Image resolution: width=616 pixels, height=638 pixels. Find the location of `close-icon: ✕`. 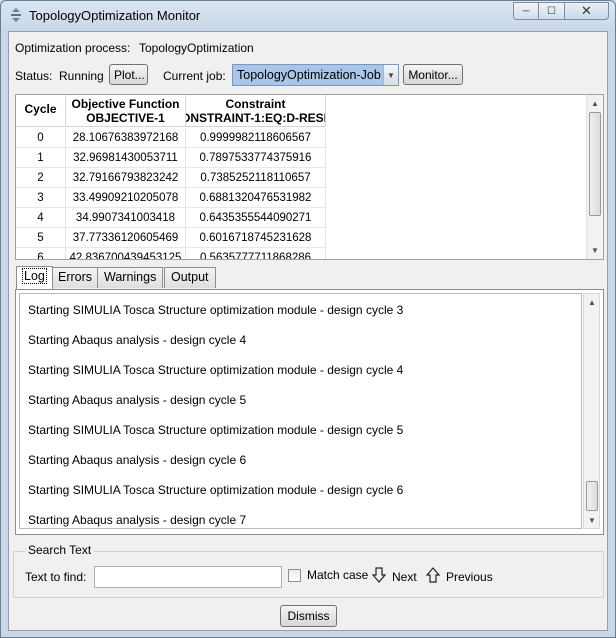

close-icon: ✕ is located at coordinates (586, 10).